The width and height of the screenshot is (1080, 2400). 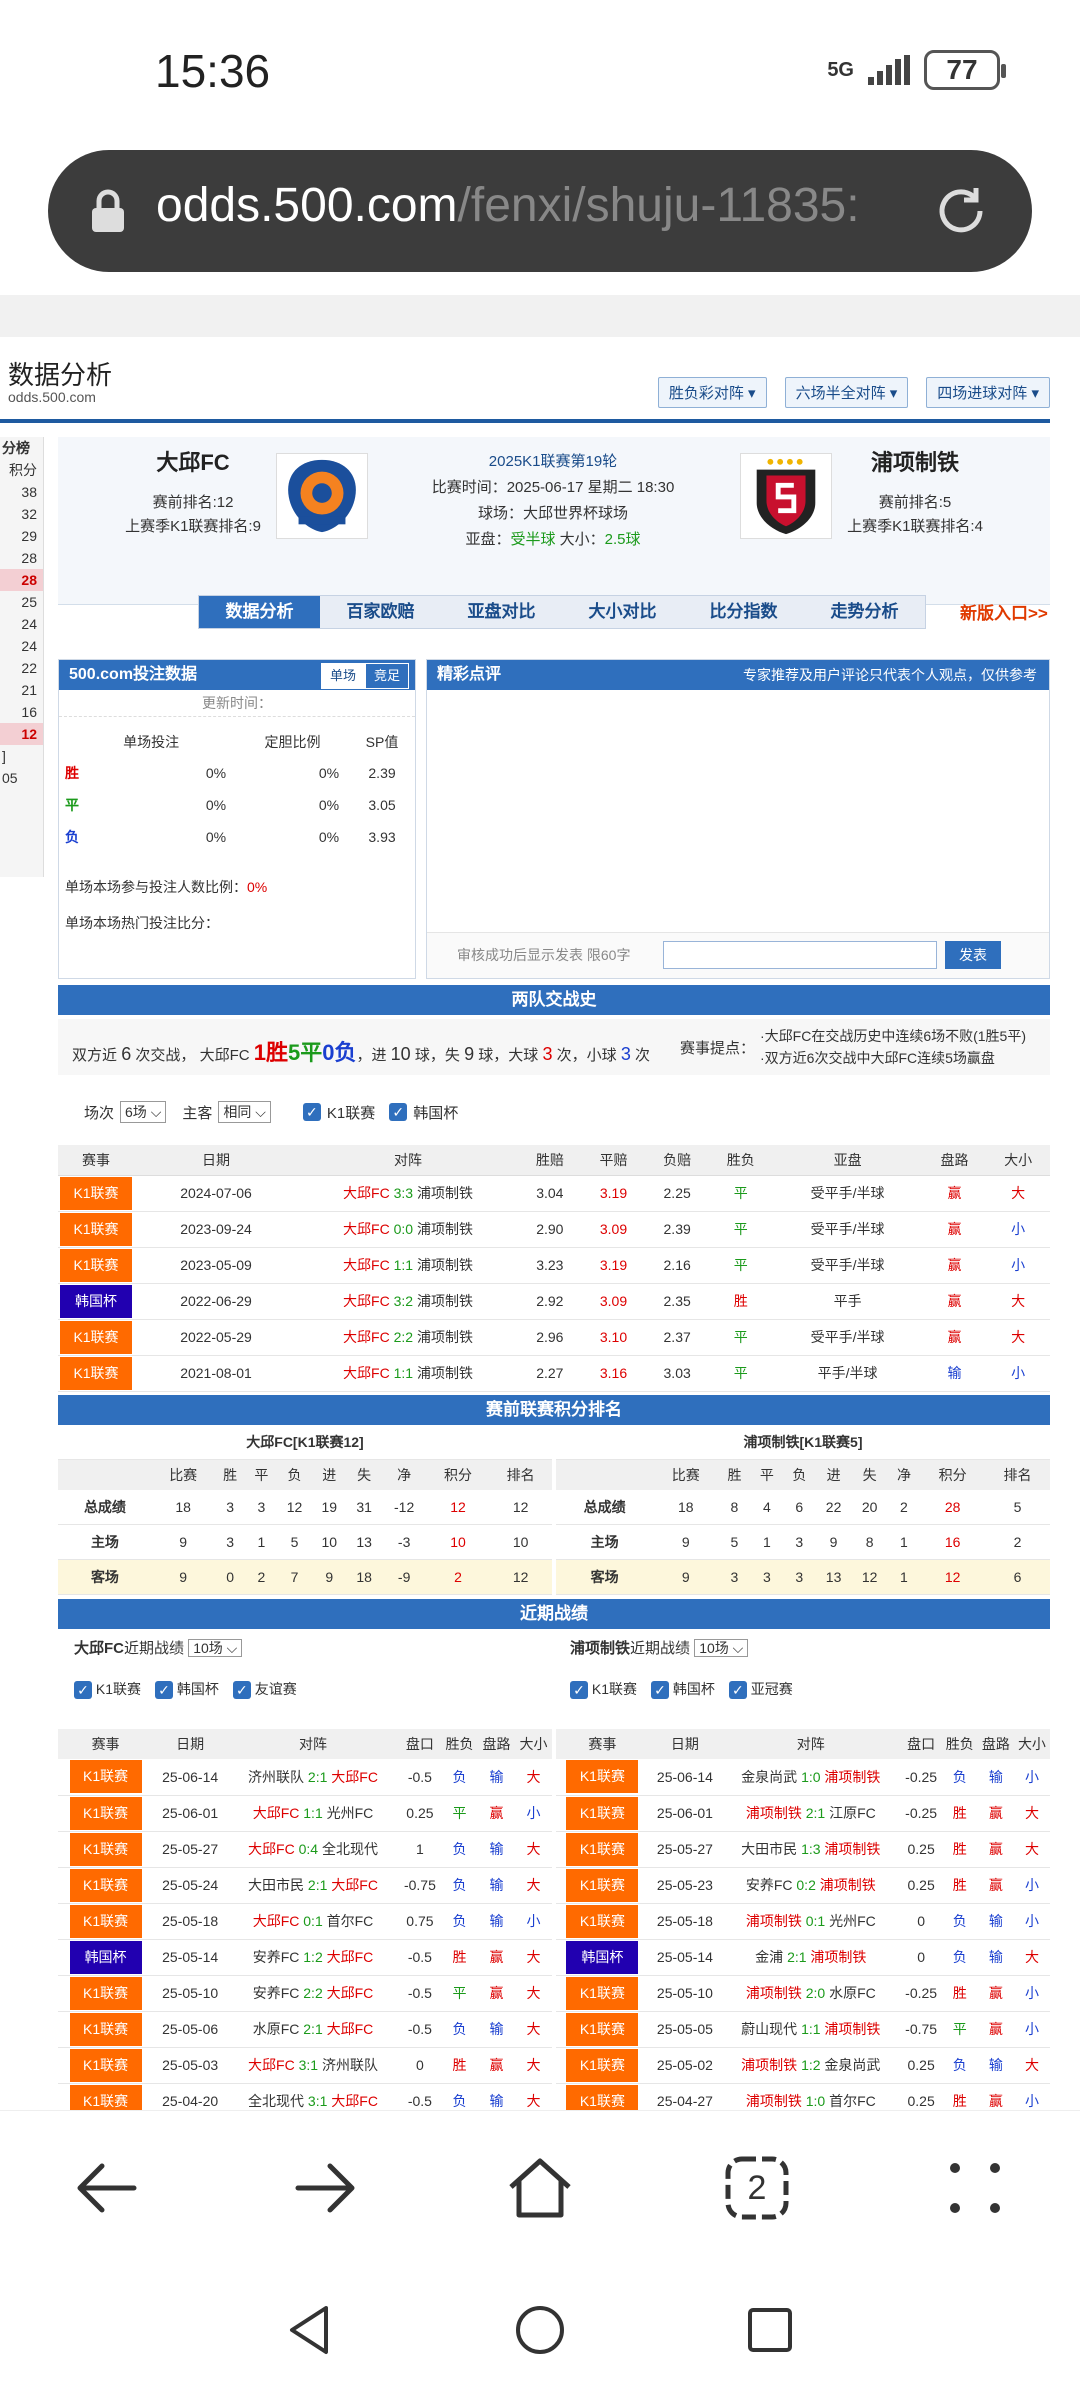 What do you see at coordinates (811, 1885) in the screenshot?
I see `match-pair: 安养FC 0:2 浦项制铁` at bounding box center [811, 1885].